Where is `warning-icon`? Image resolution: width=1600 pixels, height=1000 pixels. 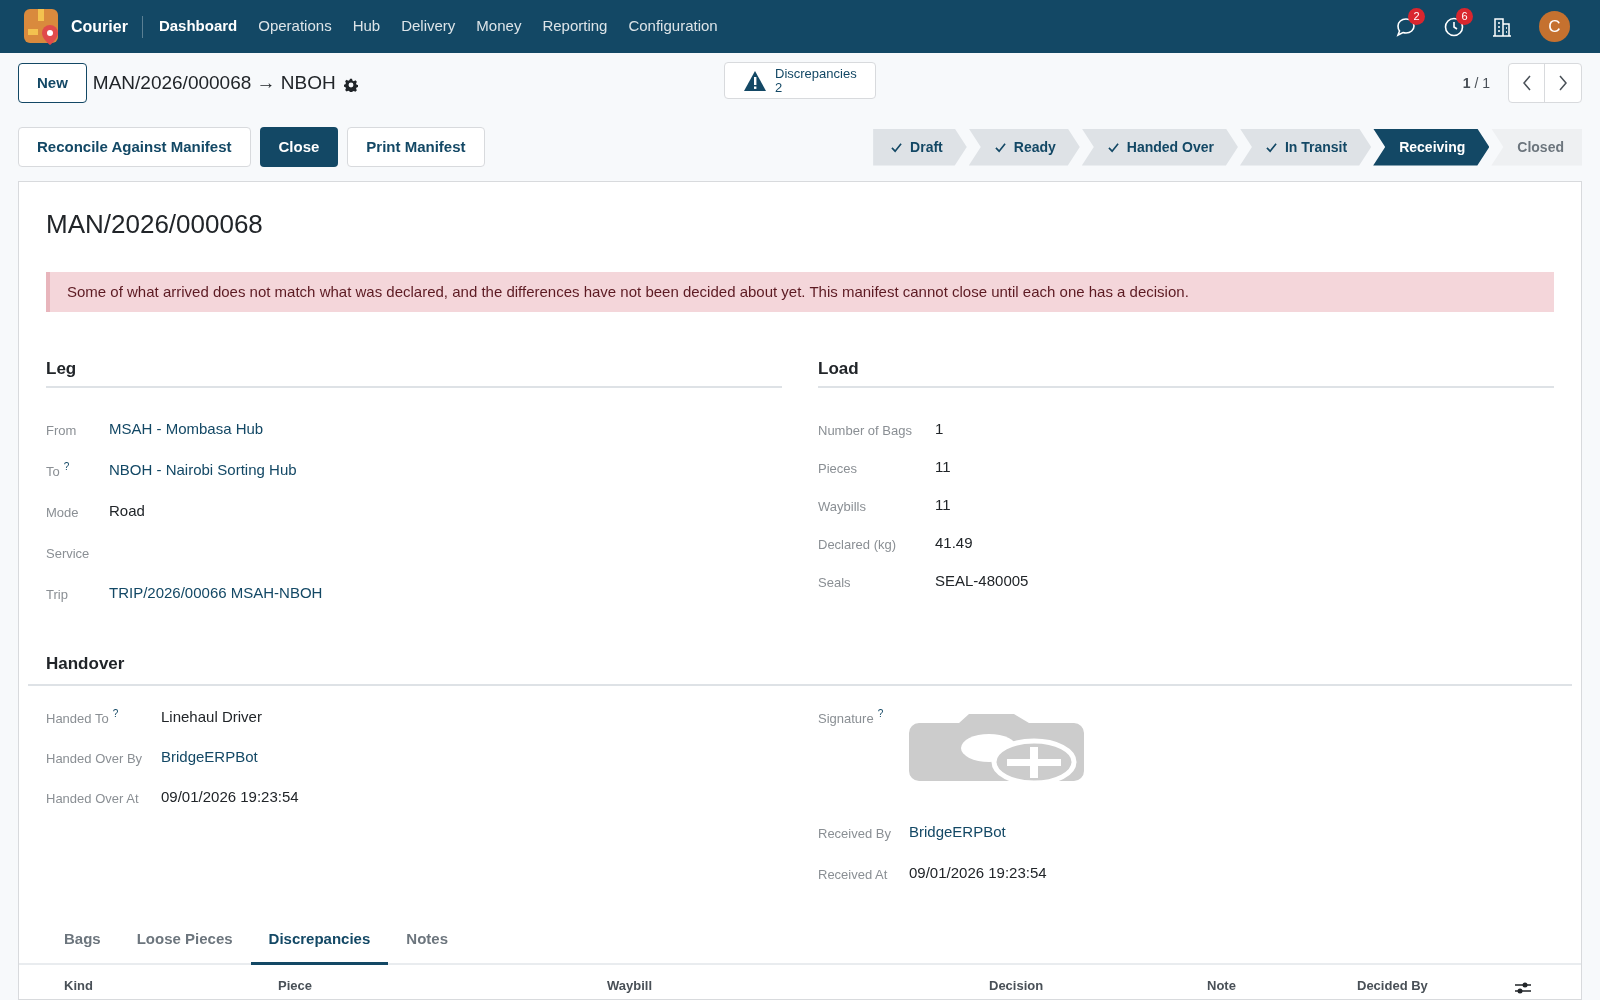
warning-icon is located at coordinates (755, 80).